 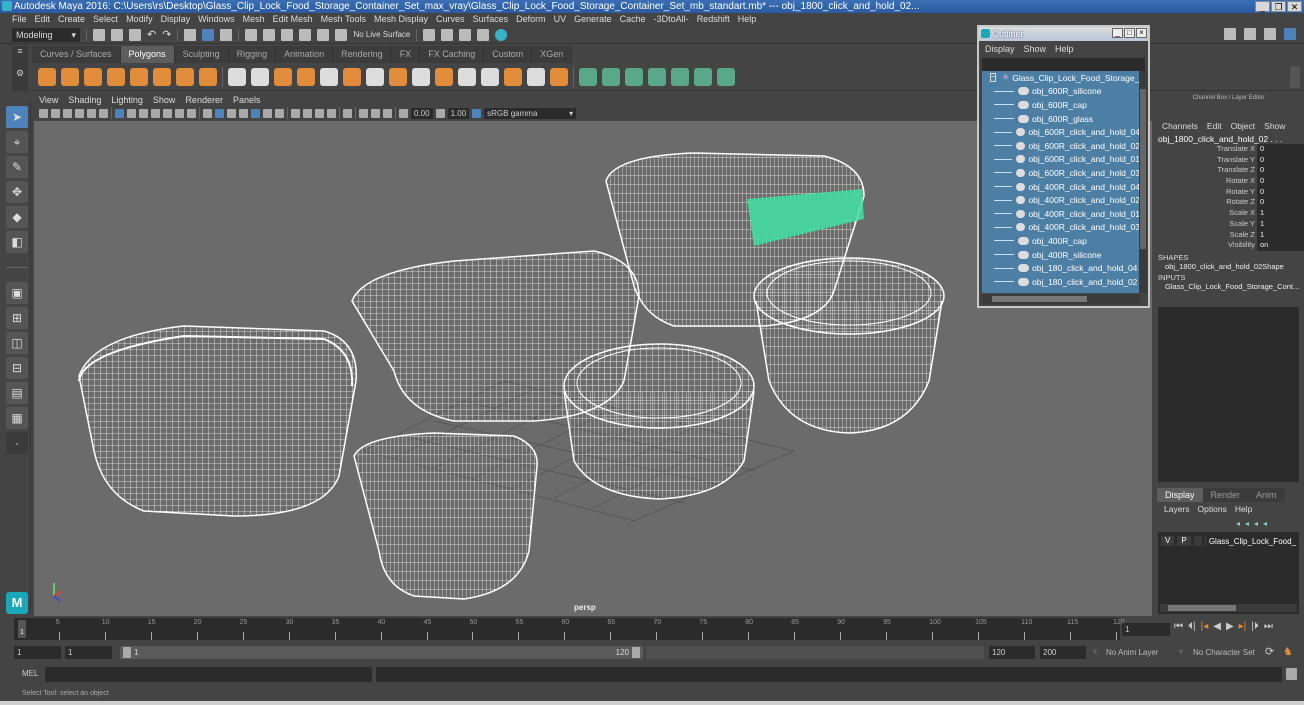 What do you see at coordinates (331, 113) in the screenshot?
I see `depth-of-field-icon` at bounding box center [331, 113].